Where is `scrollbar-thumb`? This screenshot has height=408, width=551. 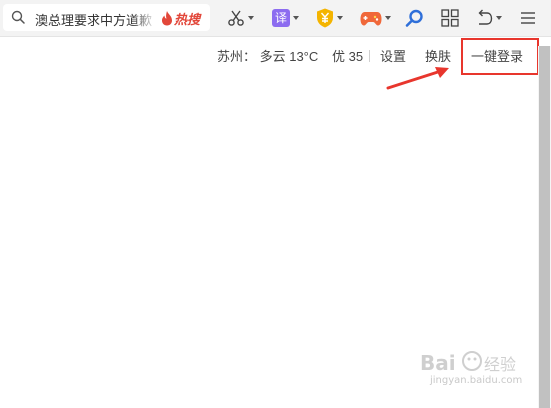
scrollbar-thumb is located at coordinates (544, 227).